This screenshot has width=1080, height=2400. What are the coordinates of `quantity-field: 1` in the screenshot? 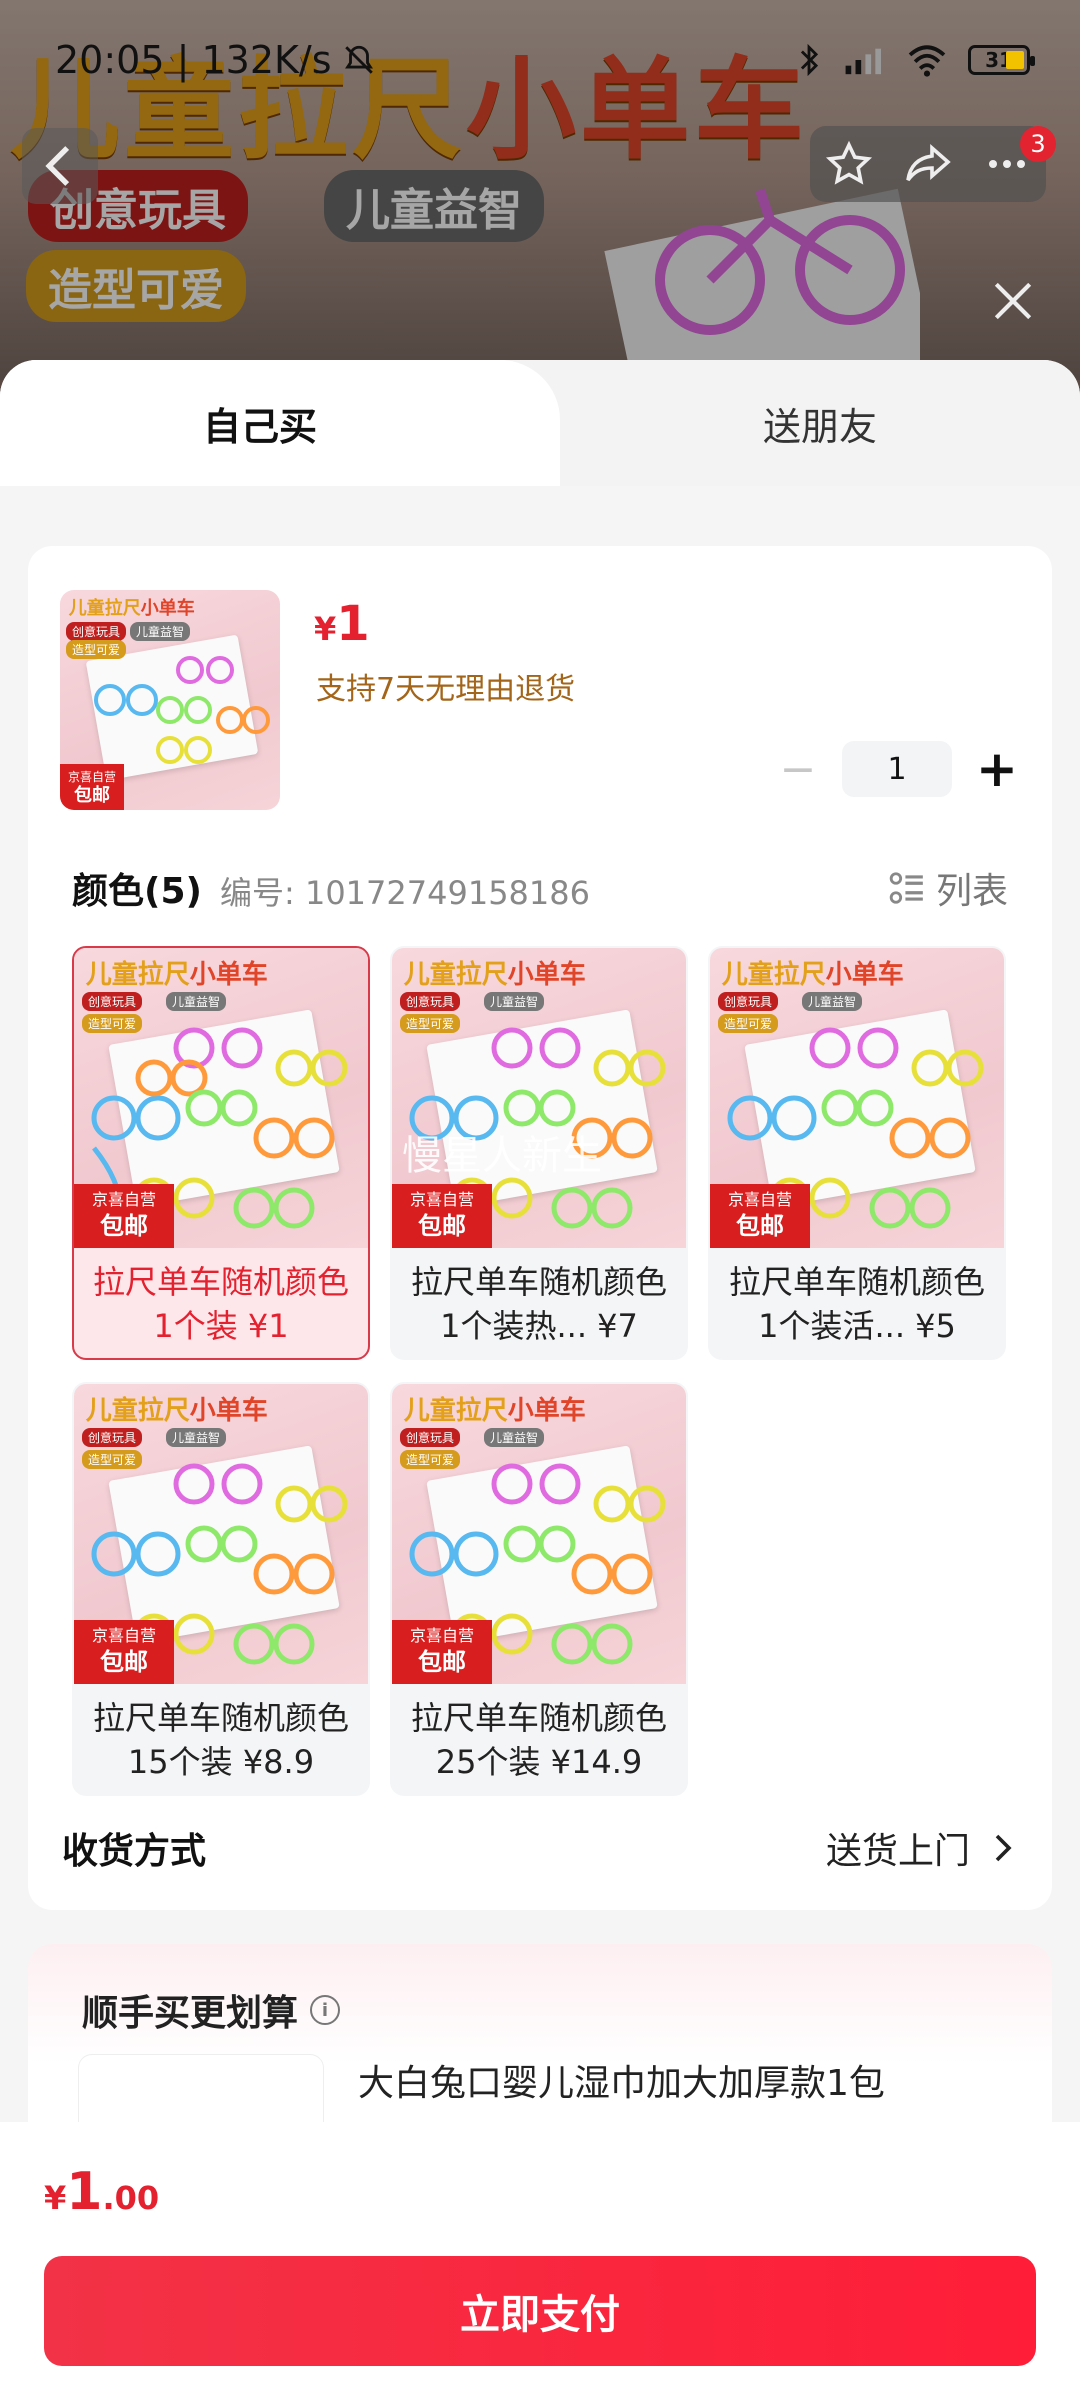 It's located at (897, 769).